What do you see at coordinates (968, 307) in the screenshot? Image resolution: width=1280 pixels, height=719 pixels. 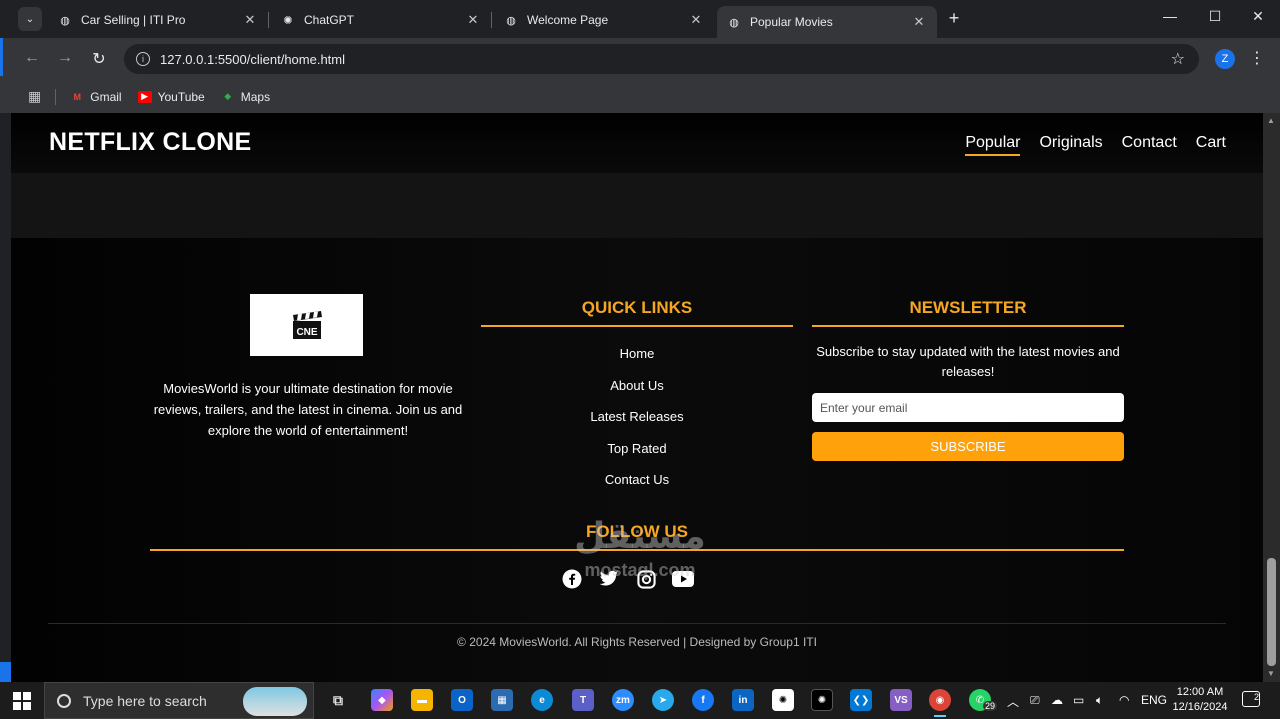 I see `newsletter-title: NEWSLETTER` at bounding box center [968, 307].